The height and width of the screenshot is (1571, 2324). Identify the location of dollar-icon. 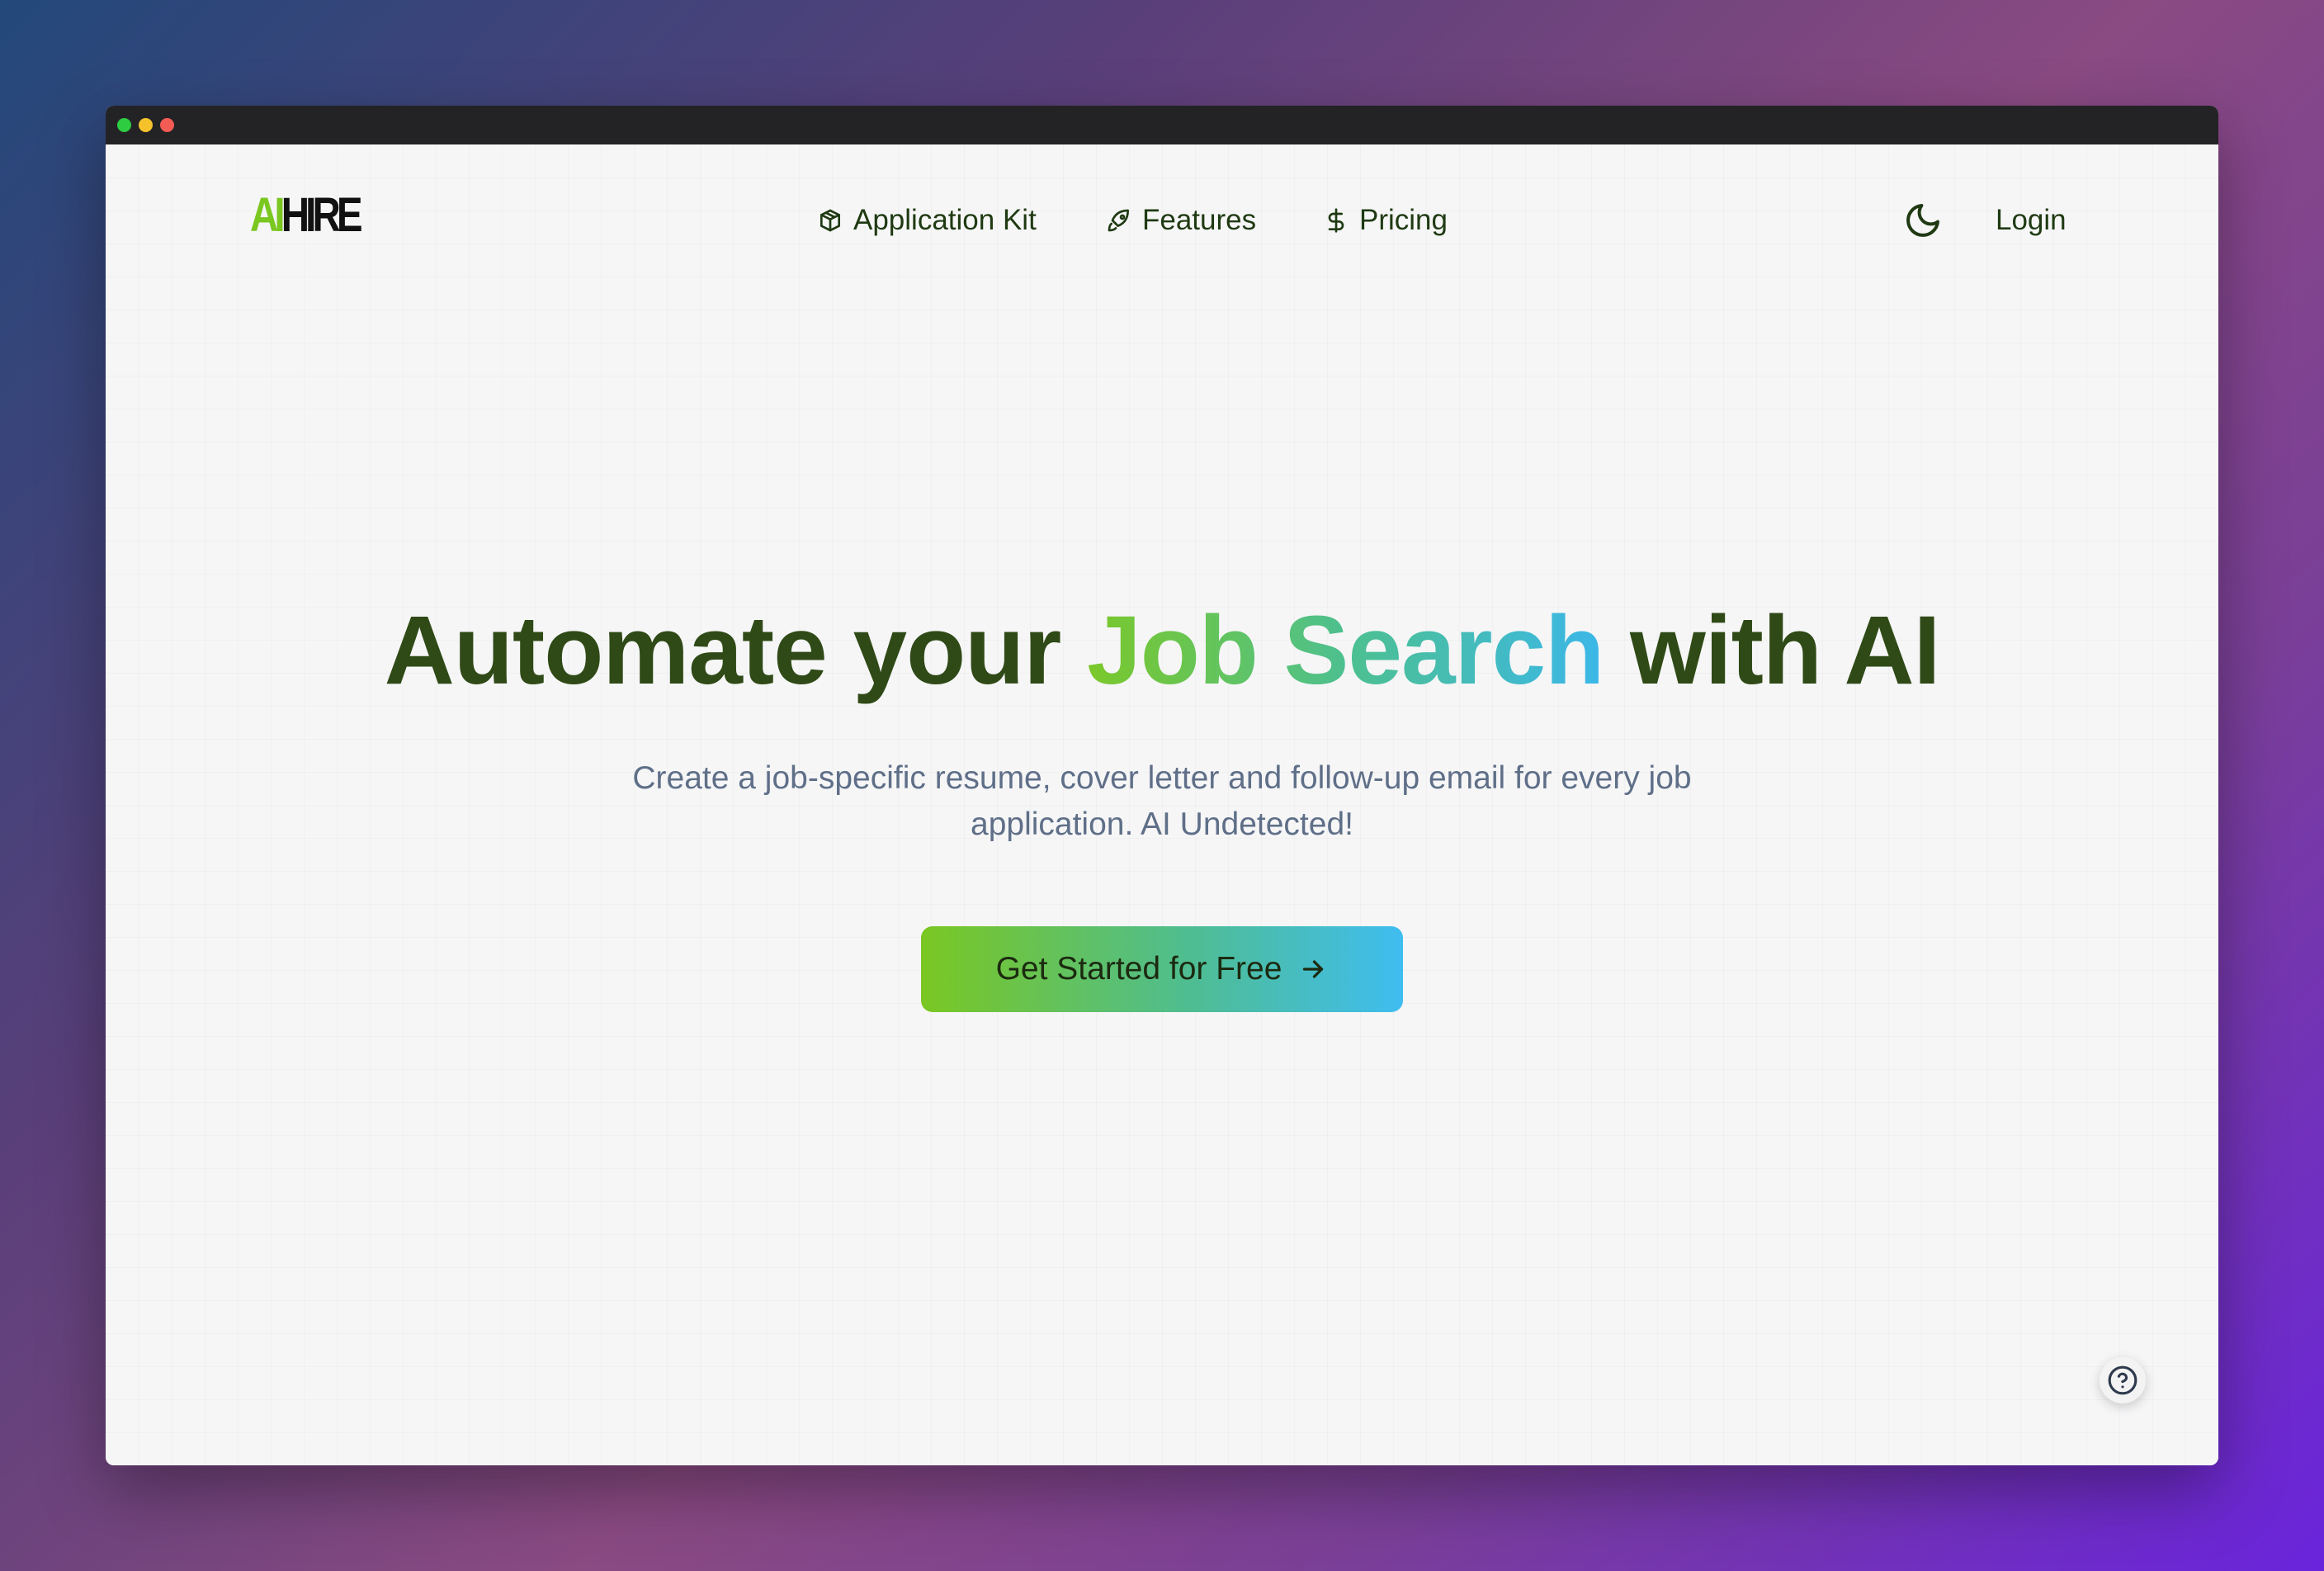
(1336, 220).